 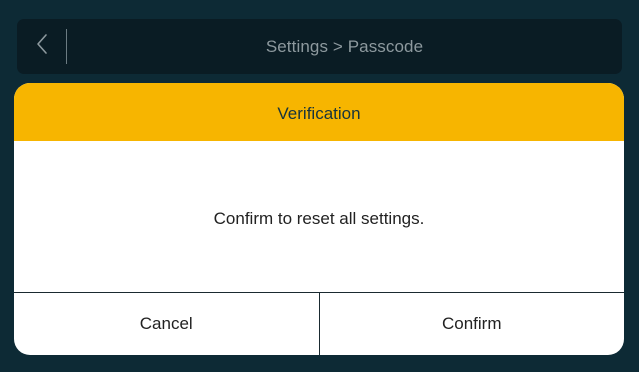 I want to click on dialog-message: Confirm to reset all settings., so click(x=319, y=218).